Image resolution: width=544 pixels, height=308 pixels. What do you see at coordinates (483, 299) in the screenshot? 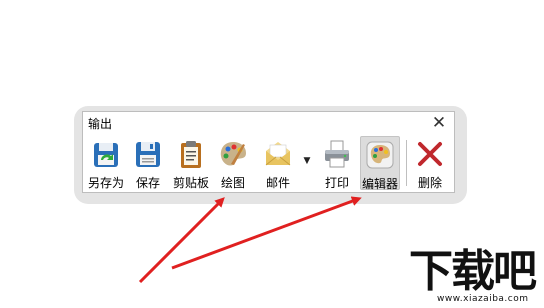
I see `watermark-url: www.xiazaiba.com` at bounding box center [483, 299].